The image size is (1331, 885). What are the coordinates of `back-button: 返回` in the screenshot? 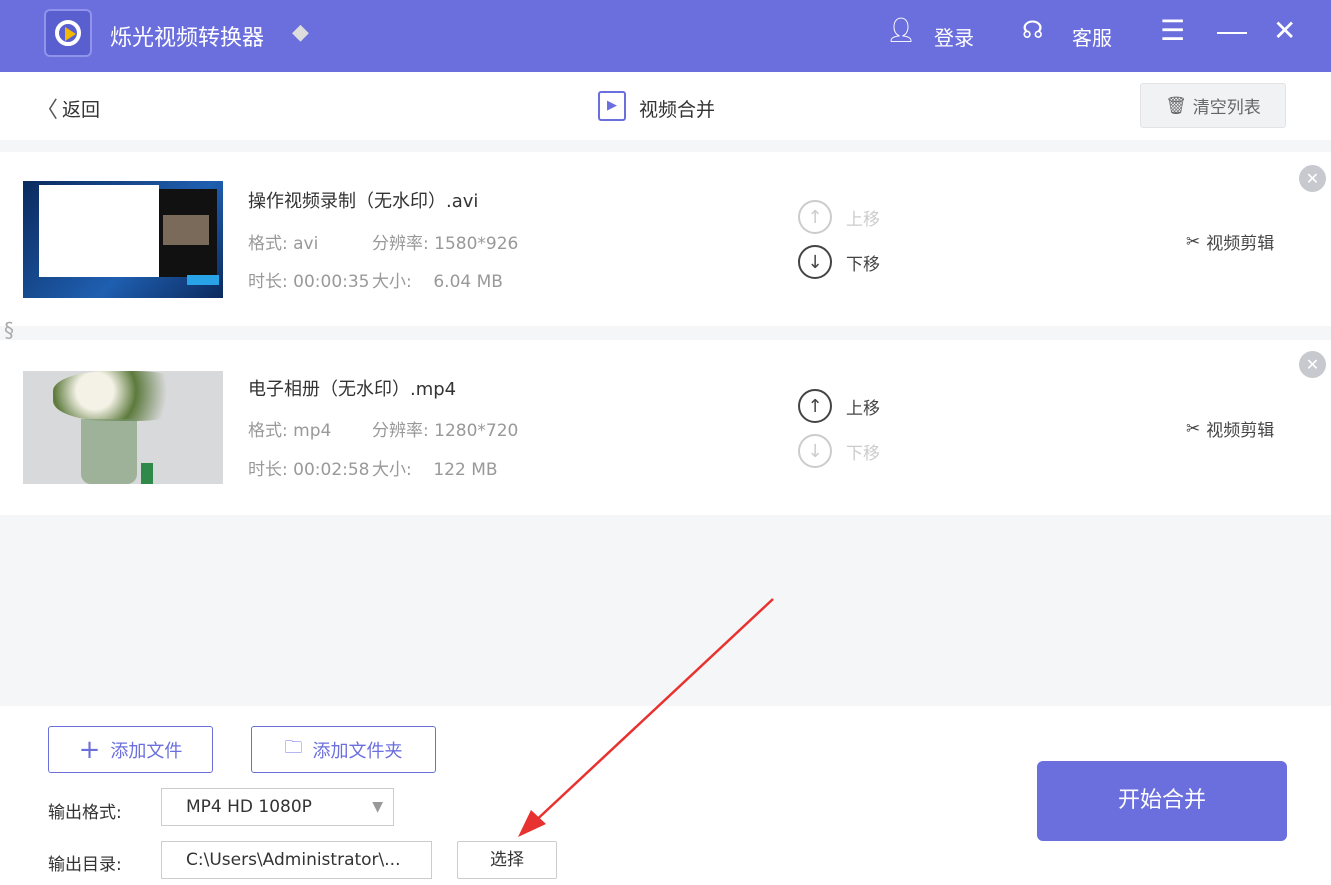 It's located at (81, 108).